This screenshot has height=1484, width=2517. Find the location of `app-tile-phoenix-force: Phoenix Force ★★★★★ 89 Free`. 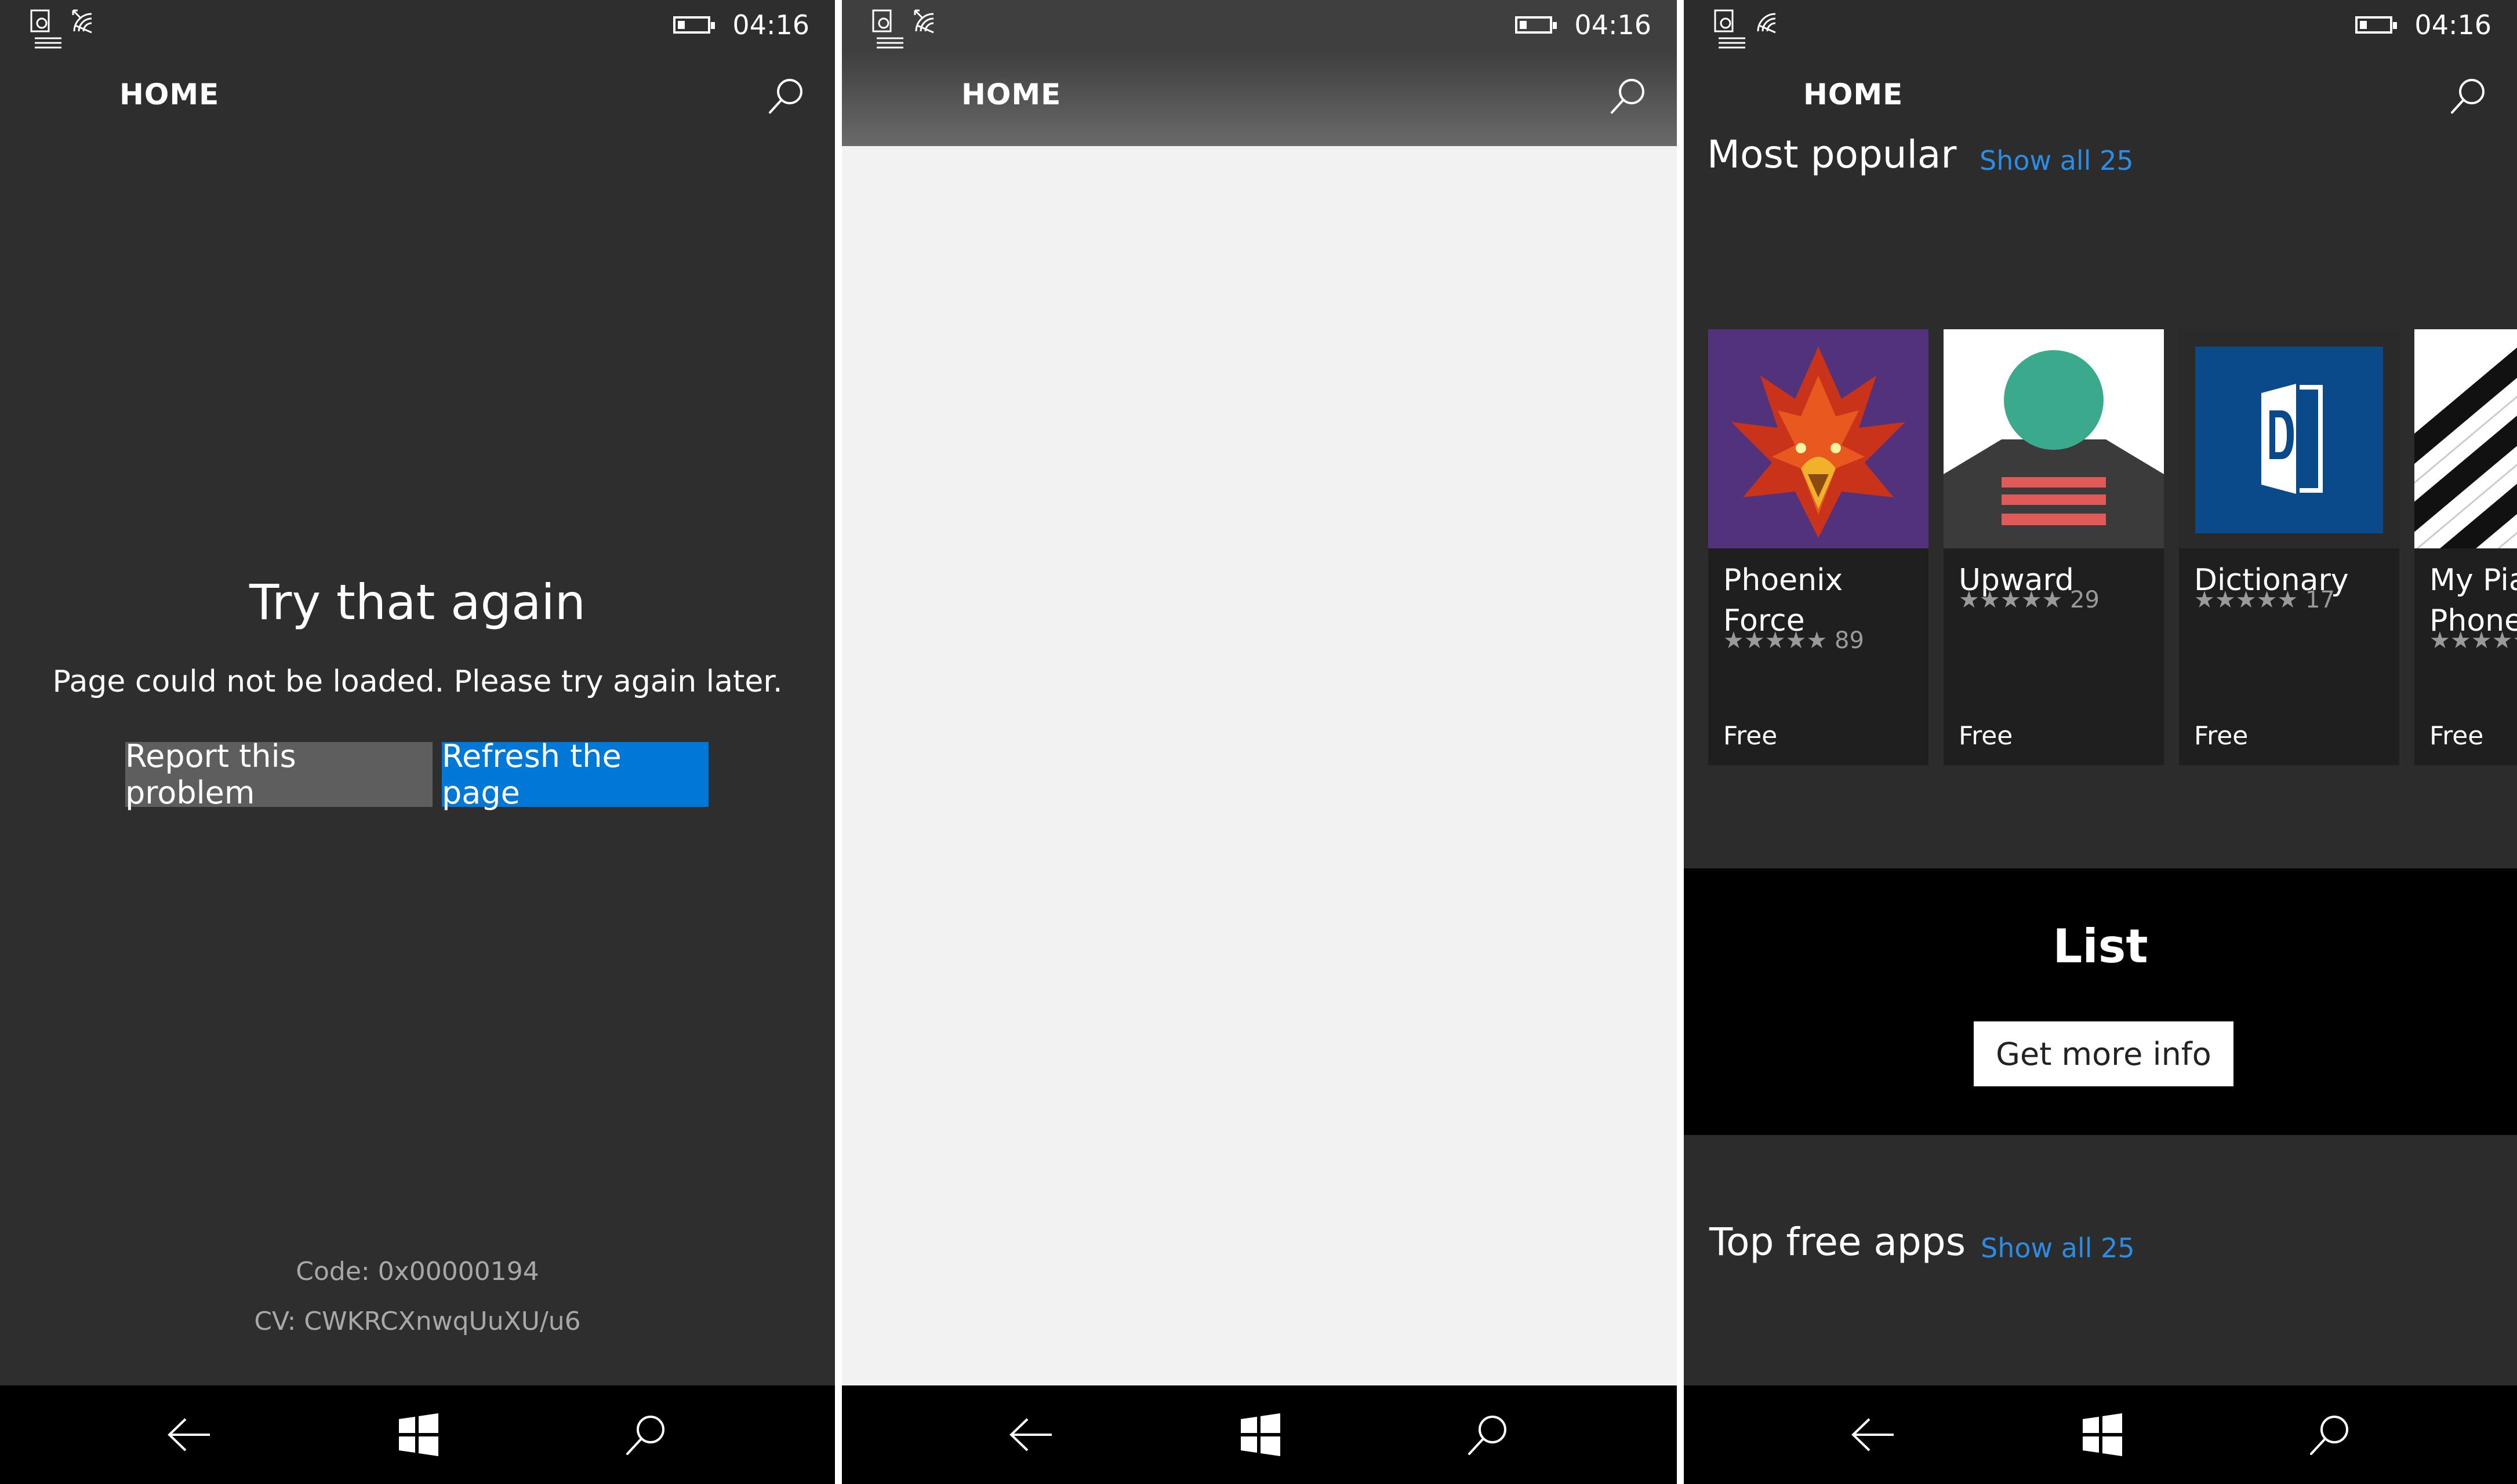

app-tile-phoenix-force: Phoenix Force ★★★★★ 89 Free is located at coordinates (1818, 547).